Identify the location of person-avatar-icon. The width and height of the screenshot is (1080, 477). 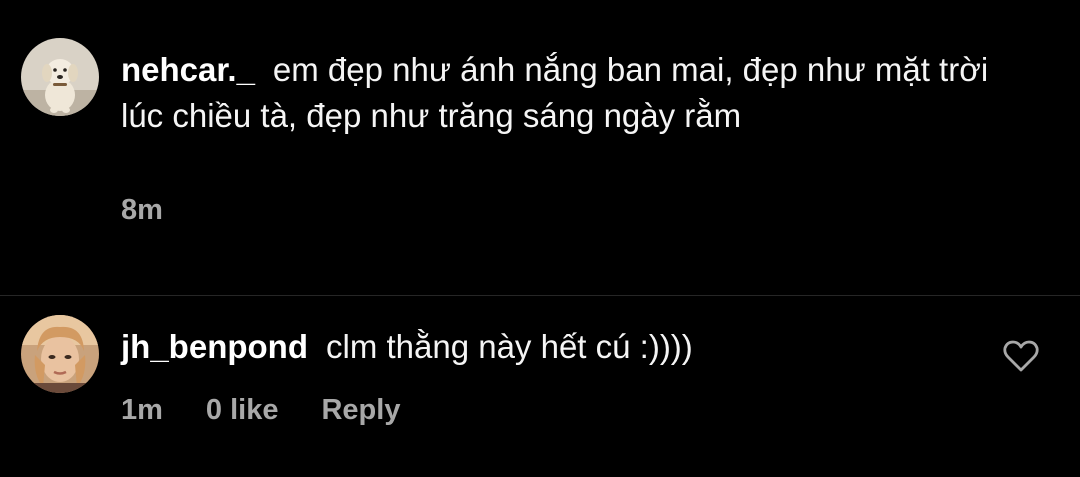
(60, 354).